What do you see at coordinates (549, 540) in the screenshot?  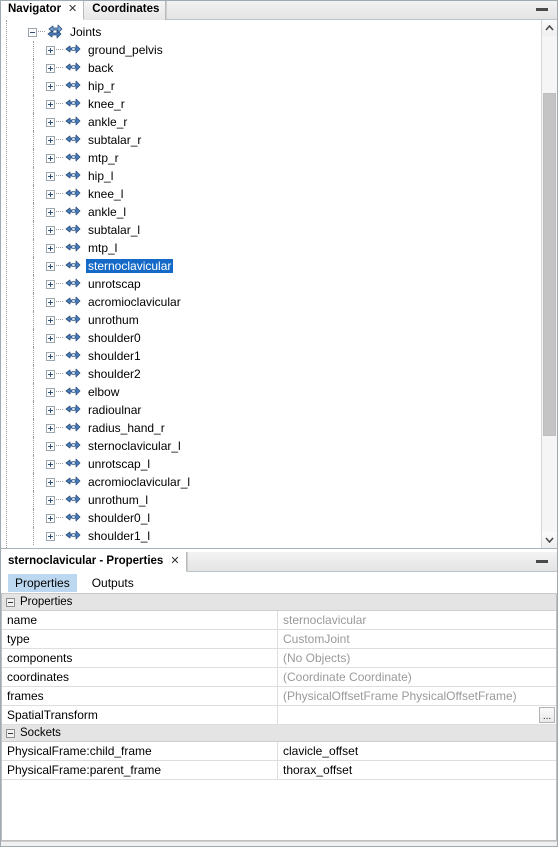 I see `scroll-down-icon` at bounding box center [549, 540].